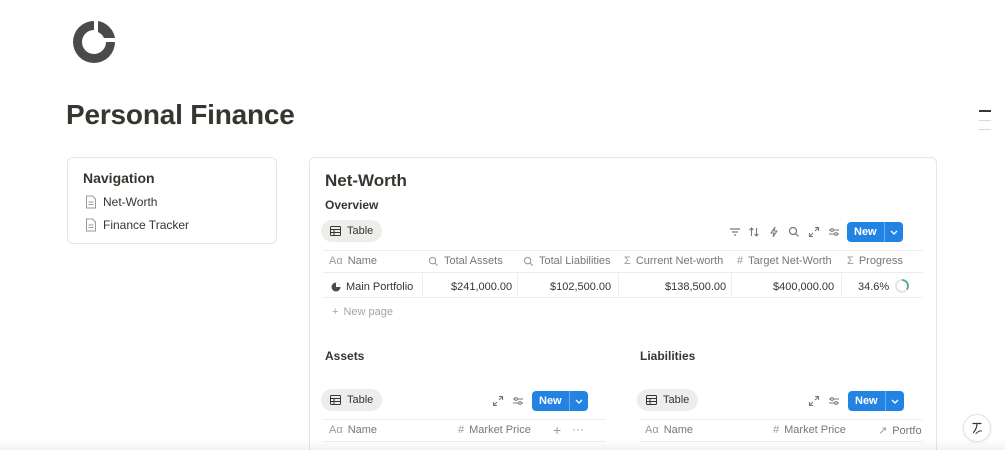 The height and width of the screenshot is (450, 1005). I want to click on navigation-title: Navigation, so click(119, 178).